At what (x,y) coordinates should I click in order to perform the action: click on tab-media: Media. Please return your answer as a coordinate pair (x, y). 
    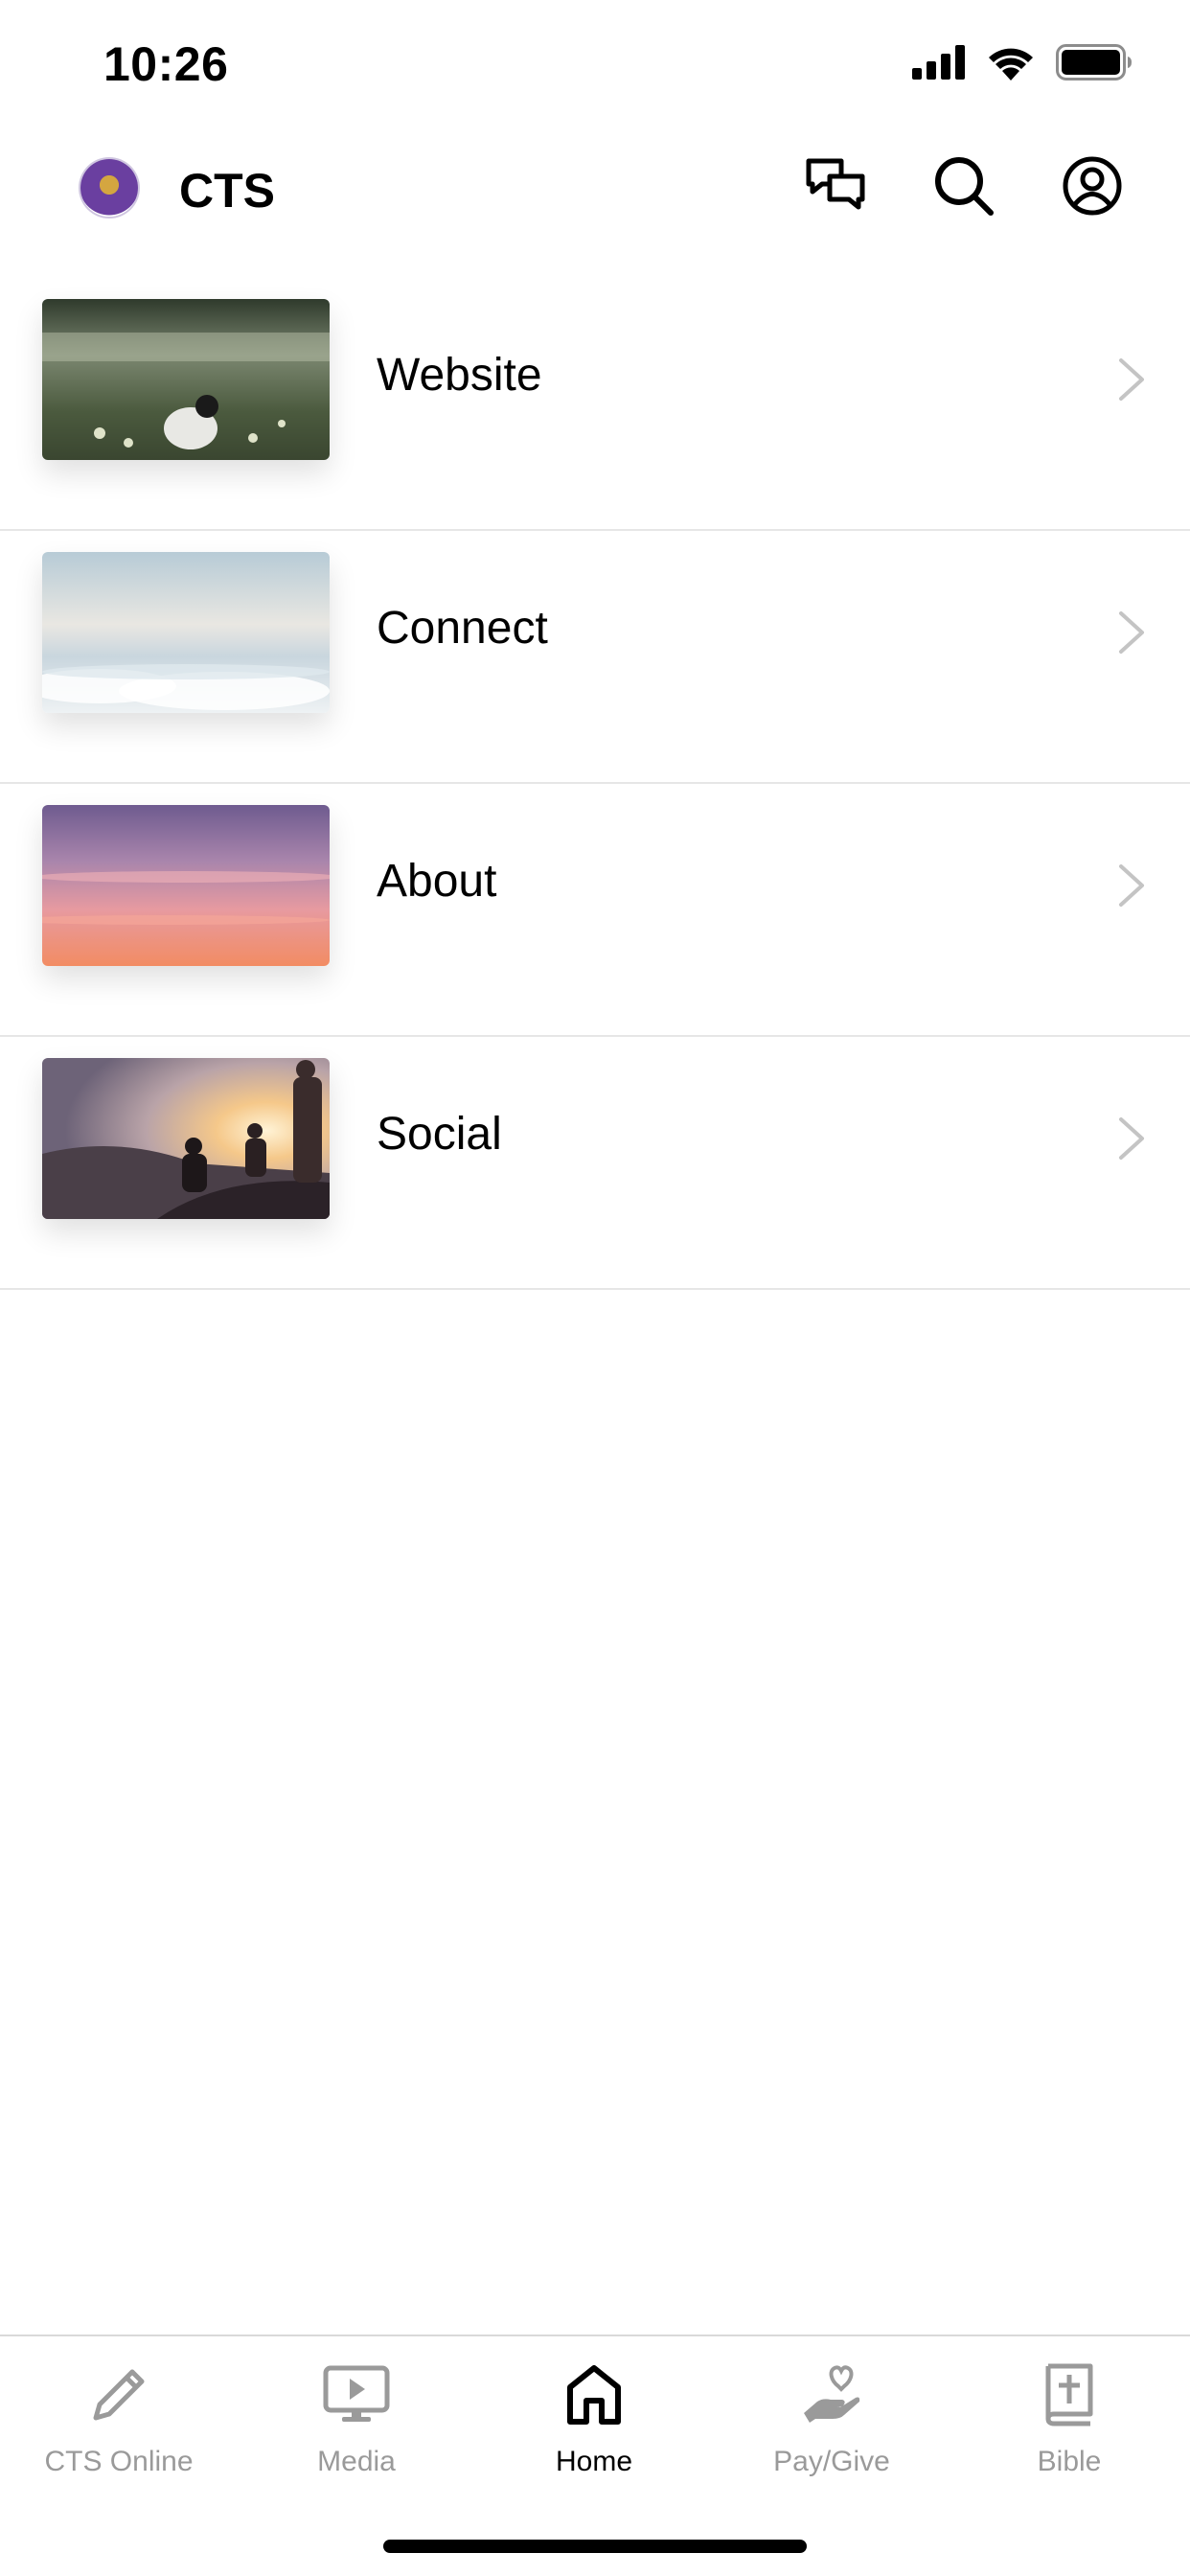
    Looking at the image, I should click on (357, 2420).